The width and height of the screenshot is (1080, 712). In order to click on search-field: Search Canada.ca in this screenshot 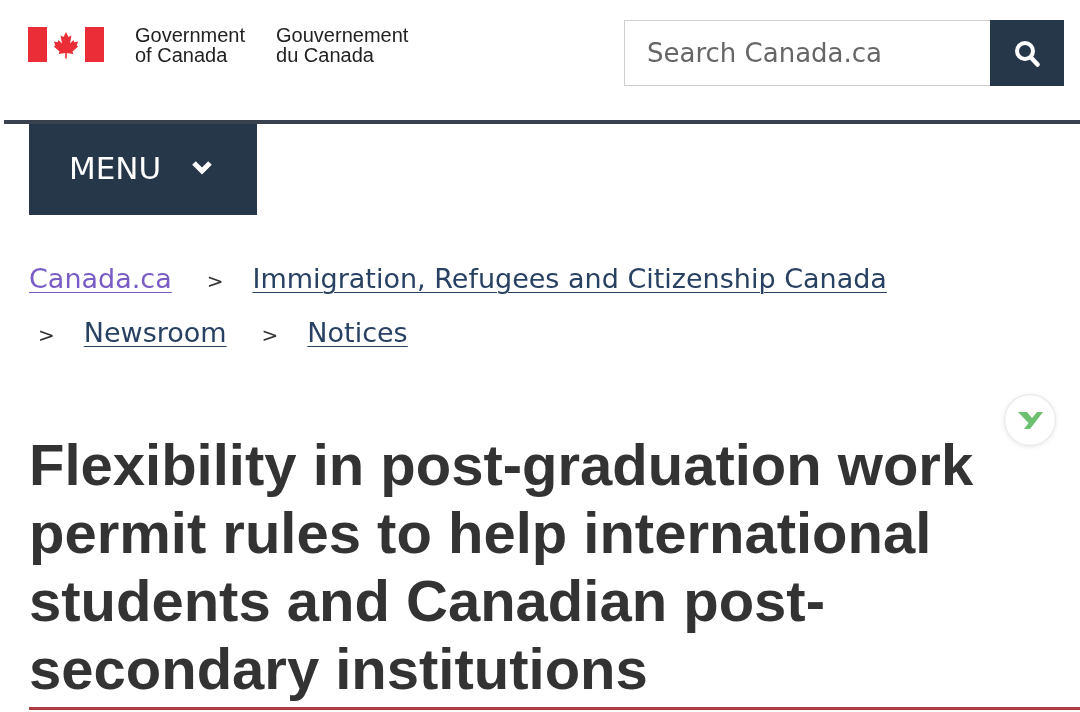, I will do `click(807, 53)`.